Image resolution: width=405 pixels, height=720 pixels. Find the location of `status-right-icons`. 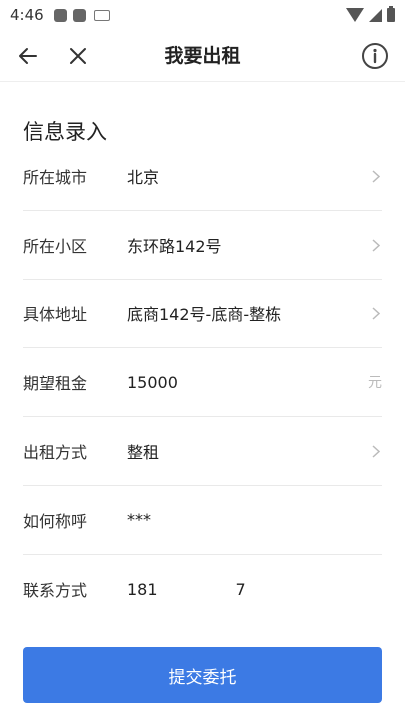

status-right-icons is located at coordinates (370, 14).